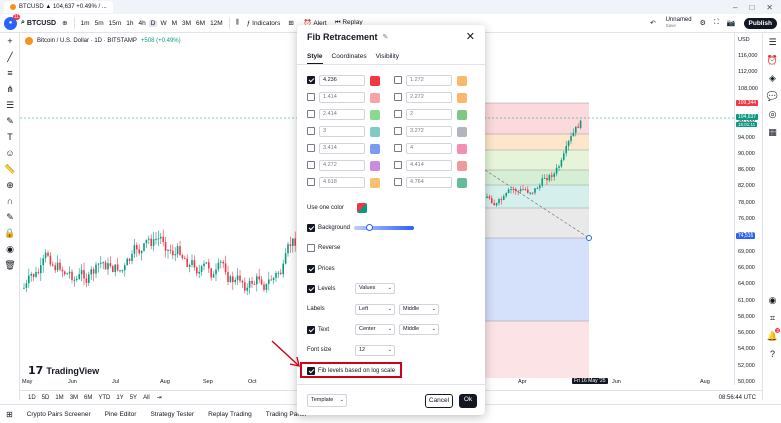 The height and width of the screenshot is (423, 781). What do you see at coordinates (142, 23) in the screenshot?
I see `interval-4h: 4h` at bounding box center [142, 23].